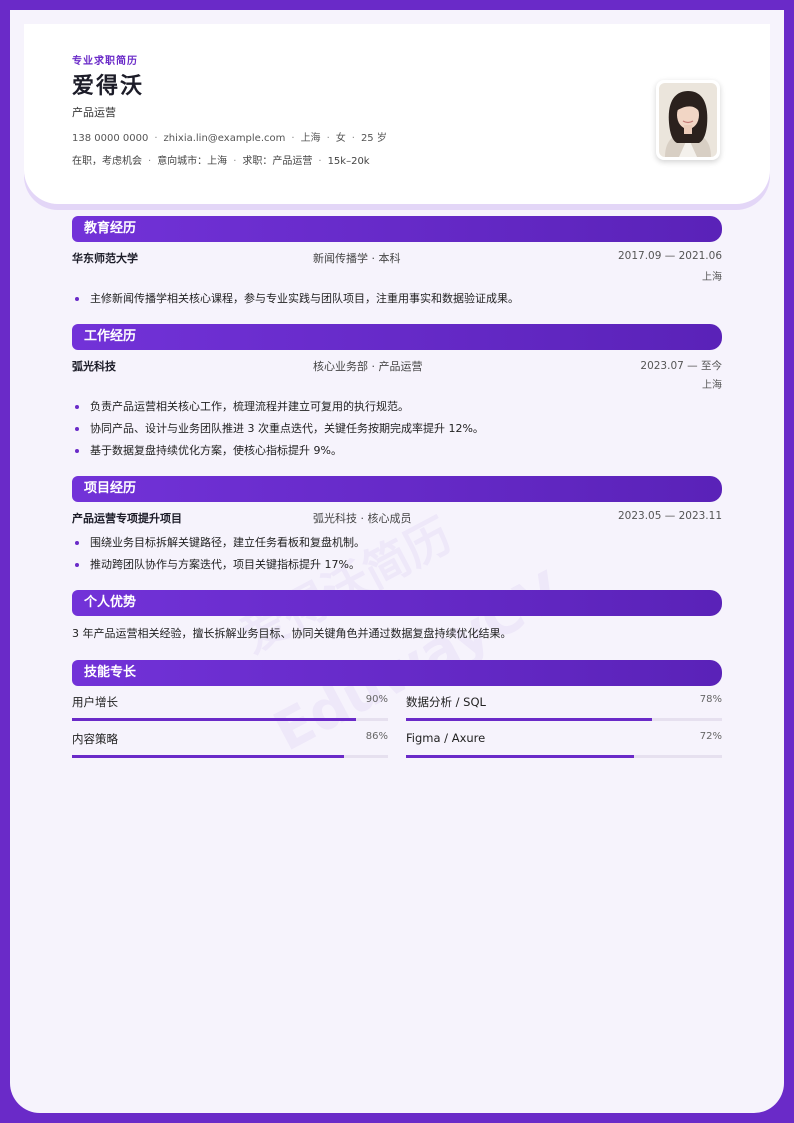 This screenshot has width=794, height=1123. What do you see at coordinates (105, 61) in the screenshot?
I see `resume-tag: 专业求职简历` at bounding box center [105, 61].